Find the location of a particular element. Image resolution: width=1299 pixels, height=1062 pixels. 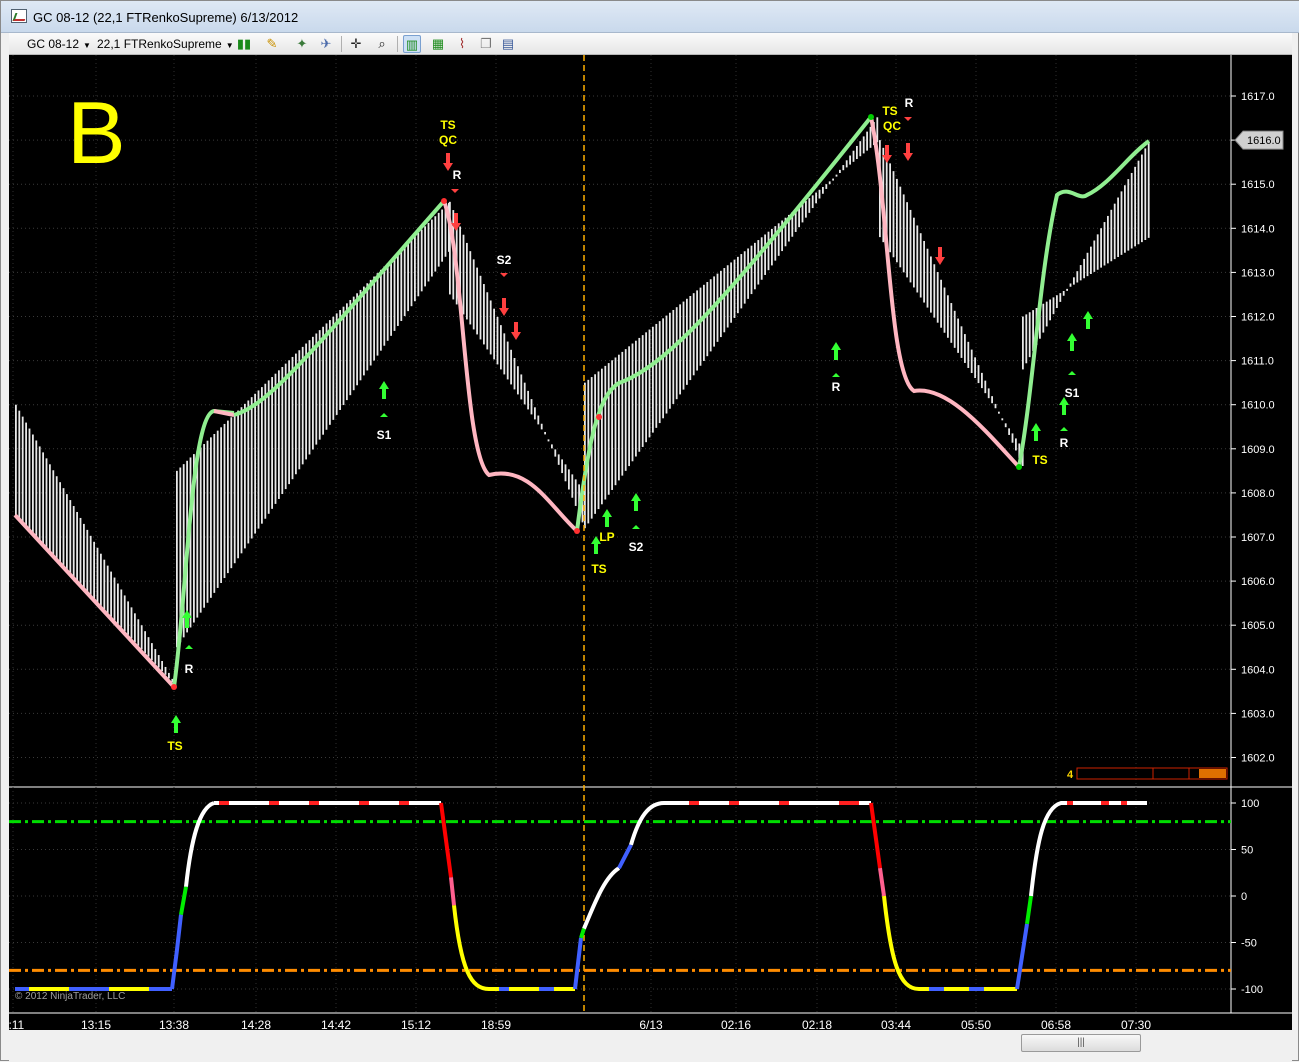

triangle-up-icon is located at coordinates (384, 415).